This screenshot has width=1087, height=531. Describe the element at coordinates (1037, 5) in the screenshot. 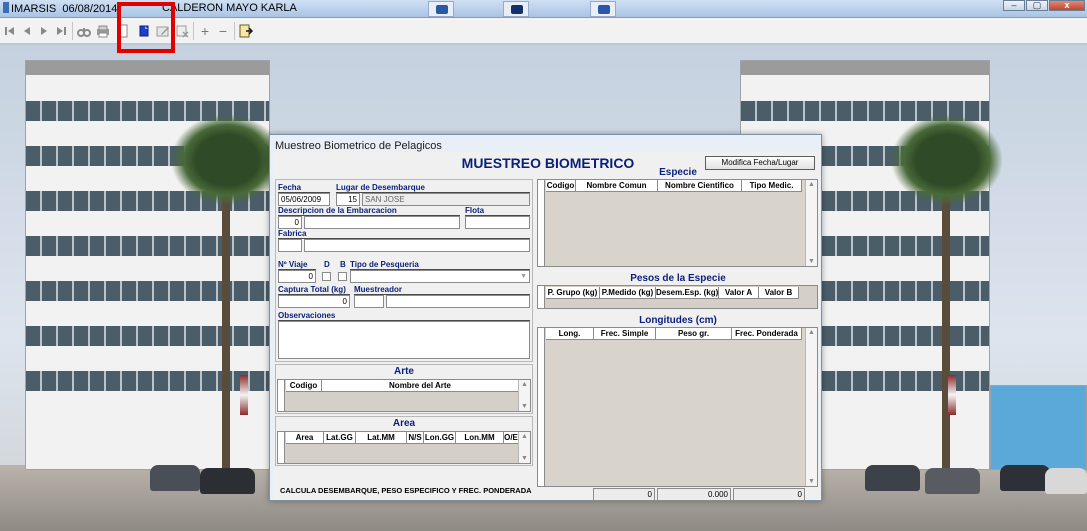

I see `maximize-button: ▢` at that location.